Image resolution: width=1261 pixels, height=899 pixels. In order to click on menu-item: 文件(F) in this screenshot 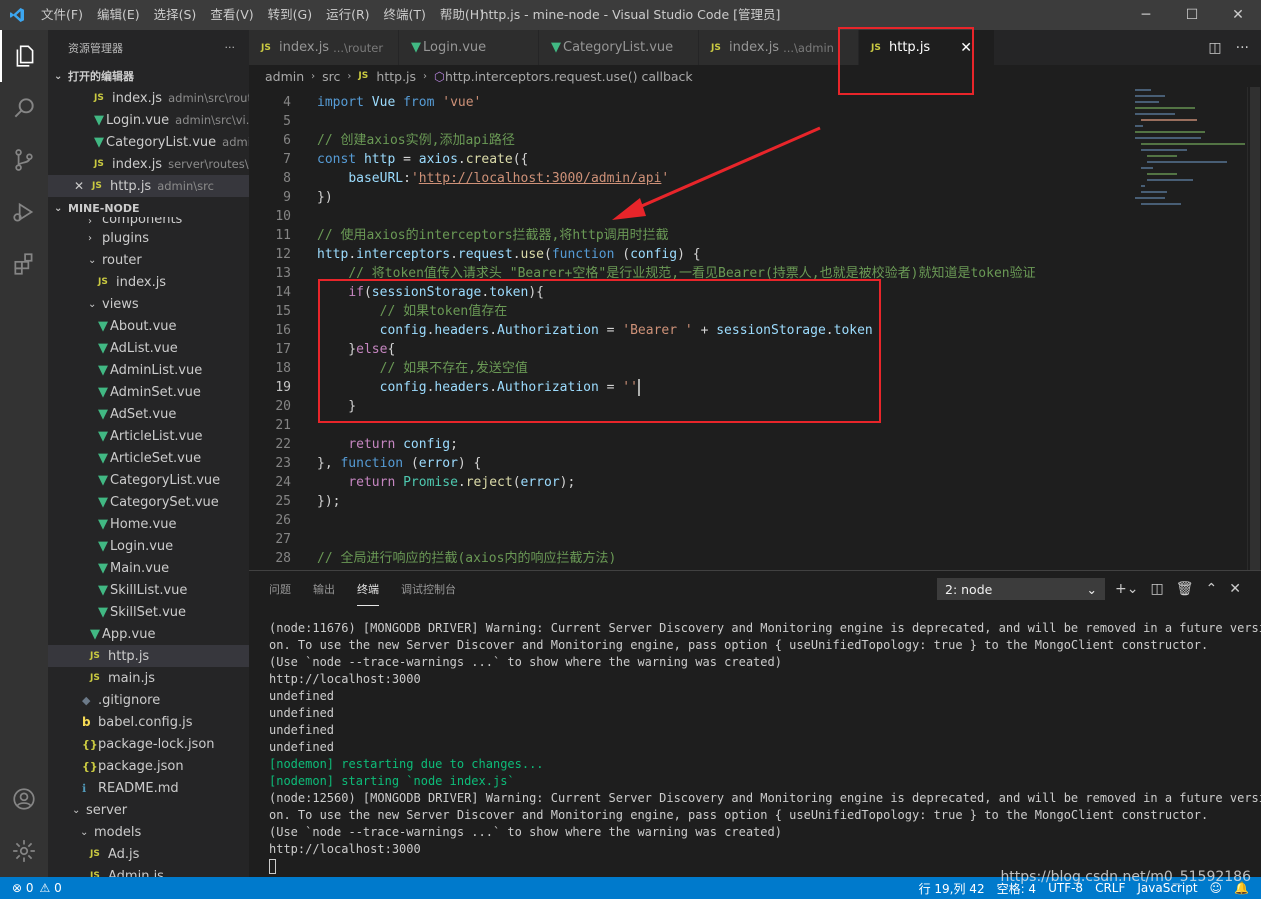, I will do `click(62, 15)`.